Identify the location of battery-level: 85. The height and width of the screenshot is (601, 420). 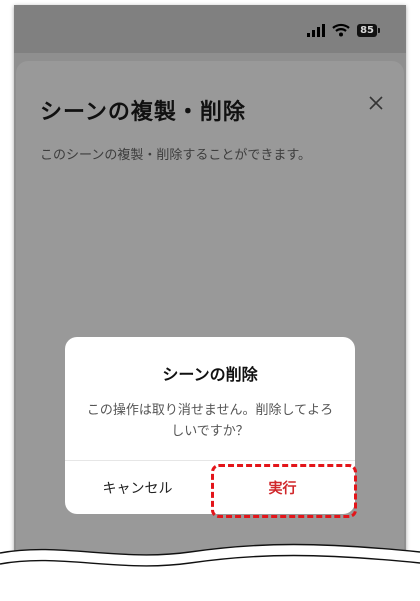
(367, 30).